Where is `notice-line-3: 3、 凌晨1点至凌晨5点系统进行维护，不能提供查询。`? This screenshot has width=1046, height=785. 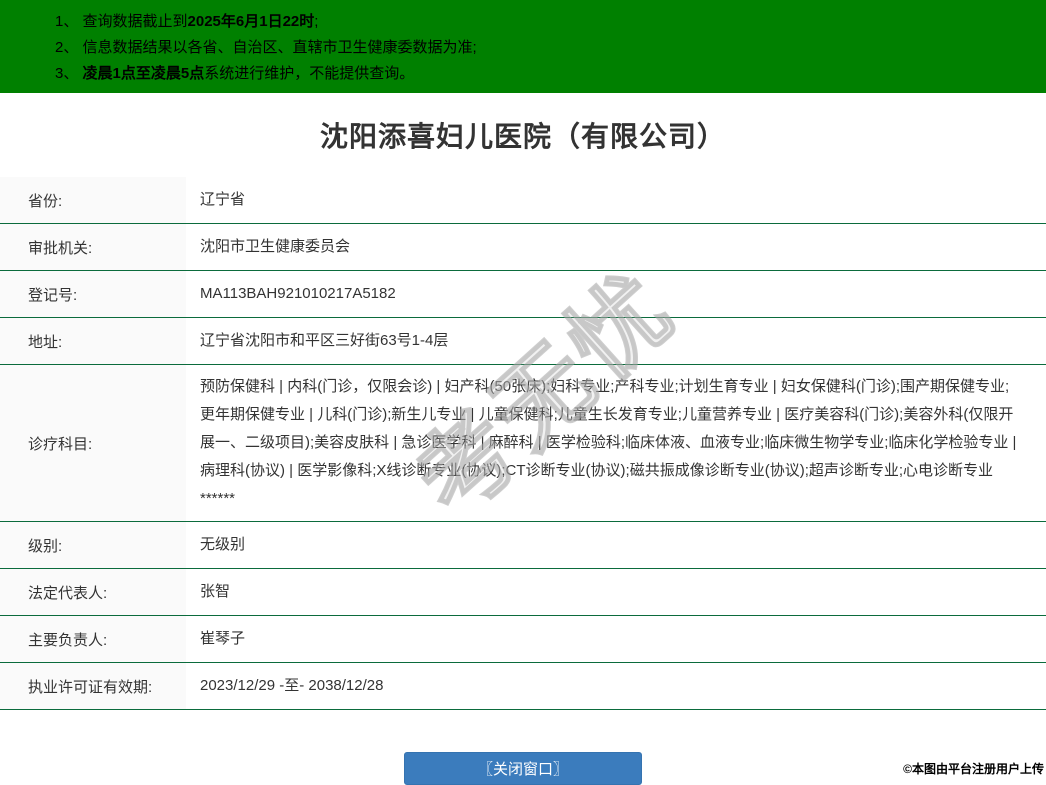 notice-line-3: 3、 凌晨1点至凌晨5点系统进行维护，不能提供查询。 is located at coordinates (545, 74).